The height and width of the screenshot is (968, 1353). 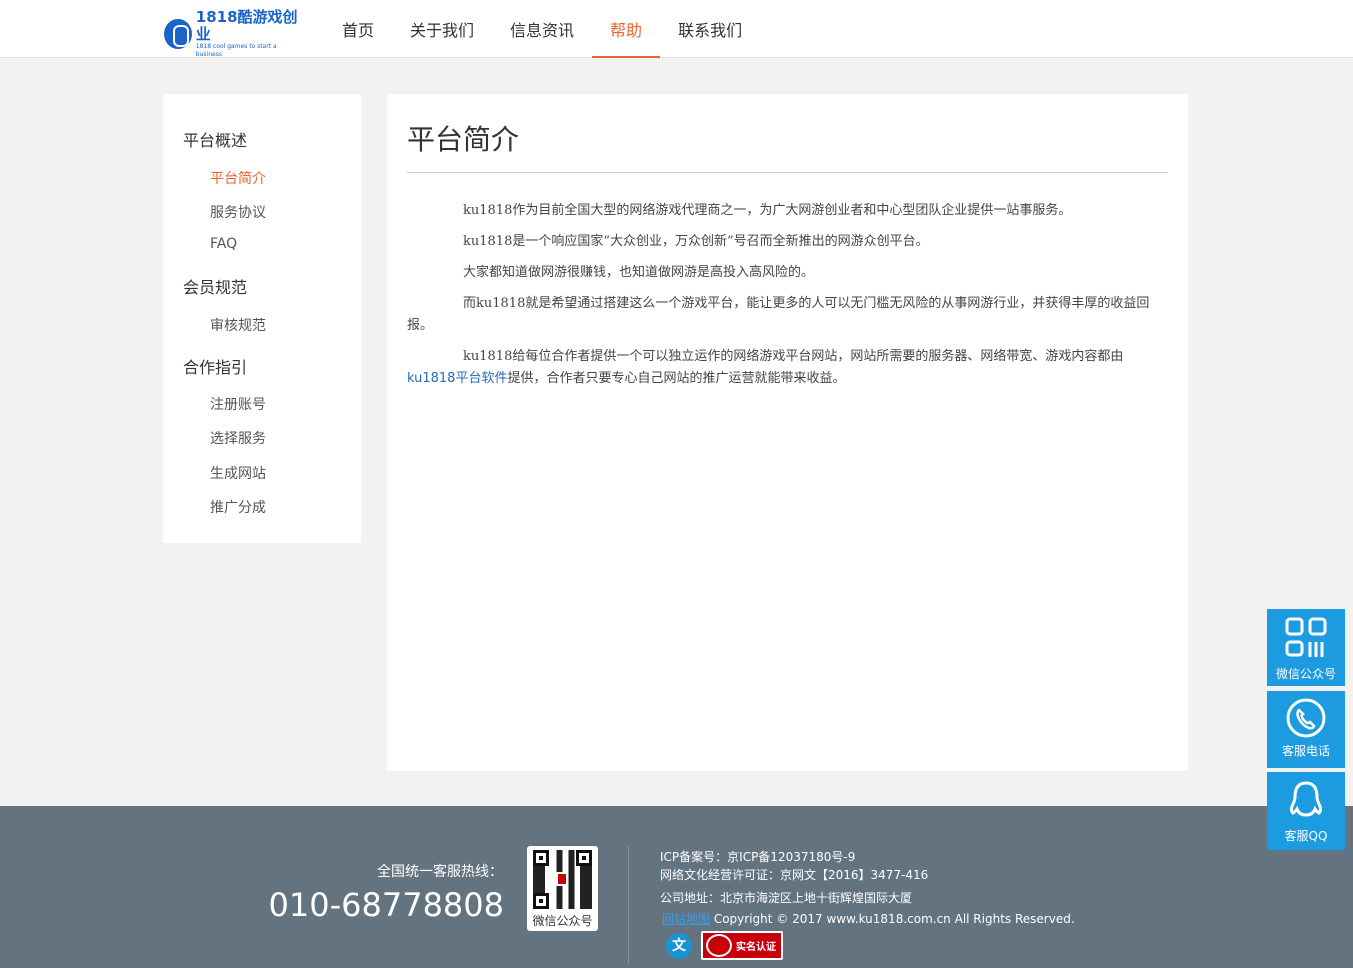 What do you see at coordinates (1306, 799) in the screenshot?
I see `qq-icon` at bounding box center [1306, 799].